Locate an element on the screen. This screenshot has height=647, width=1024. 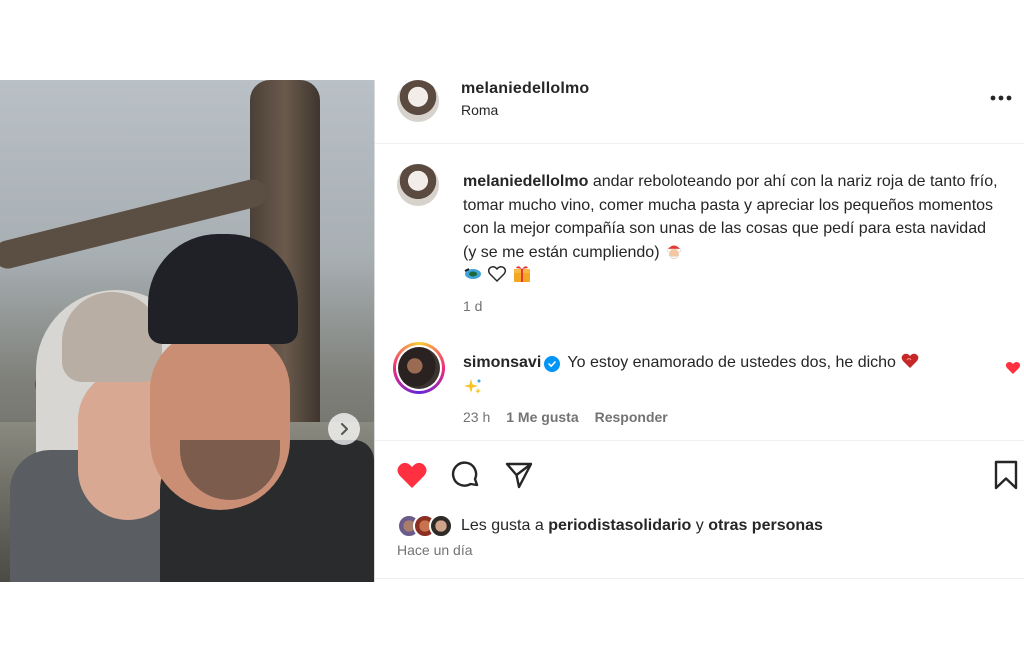
actions-divider is located at coordinates (699, 440).